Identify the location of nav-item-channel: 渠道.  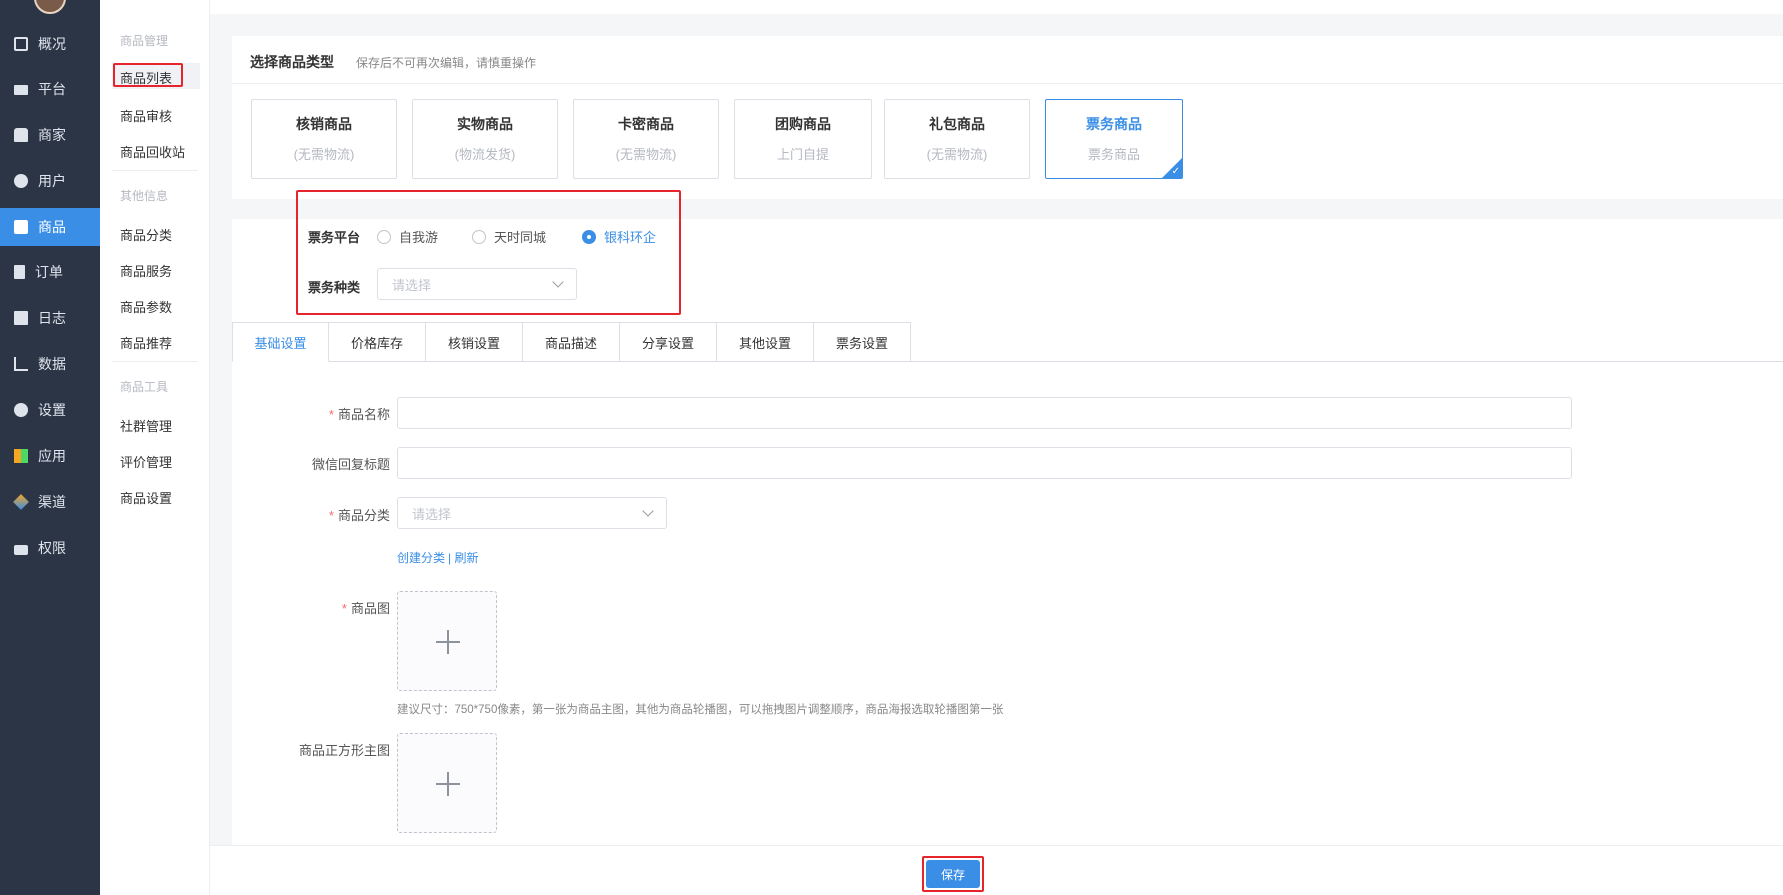
(50, 502).